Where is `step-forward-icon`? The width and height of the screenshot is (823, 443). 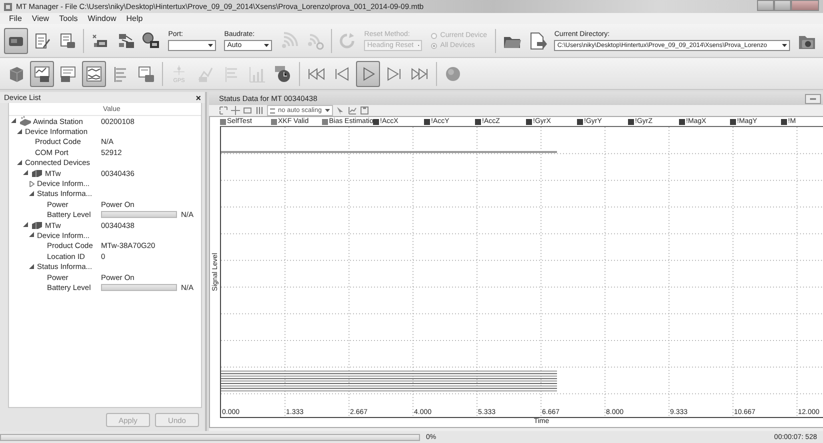 step-forward-icon is located at coordinates (394, 73).